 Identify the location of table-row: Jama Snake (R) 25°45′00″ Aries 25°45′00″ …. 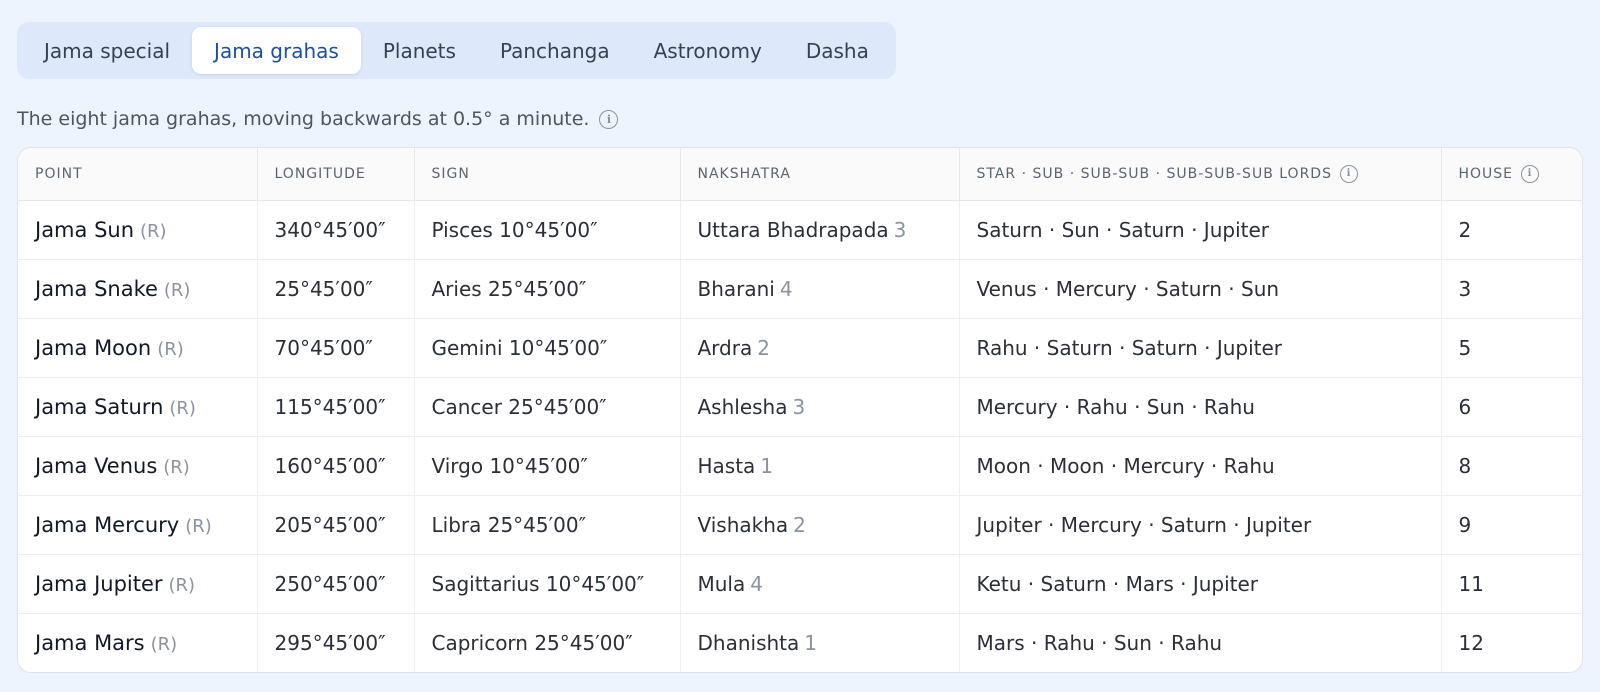
(800, 289).